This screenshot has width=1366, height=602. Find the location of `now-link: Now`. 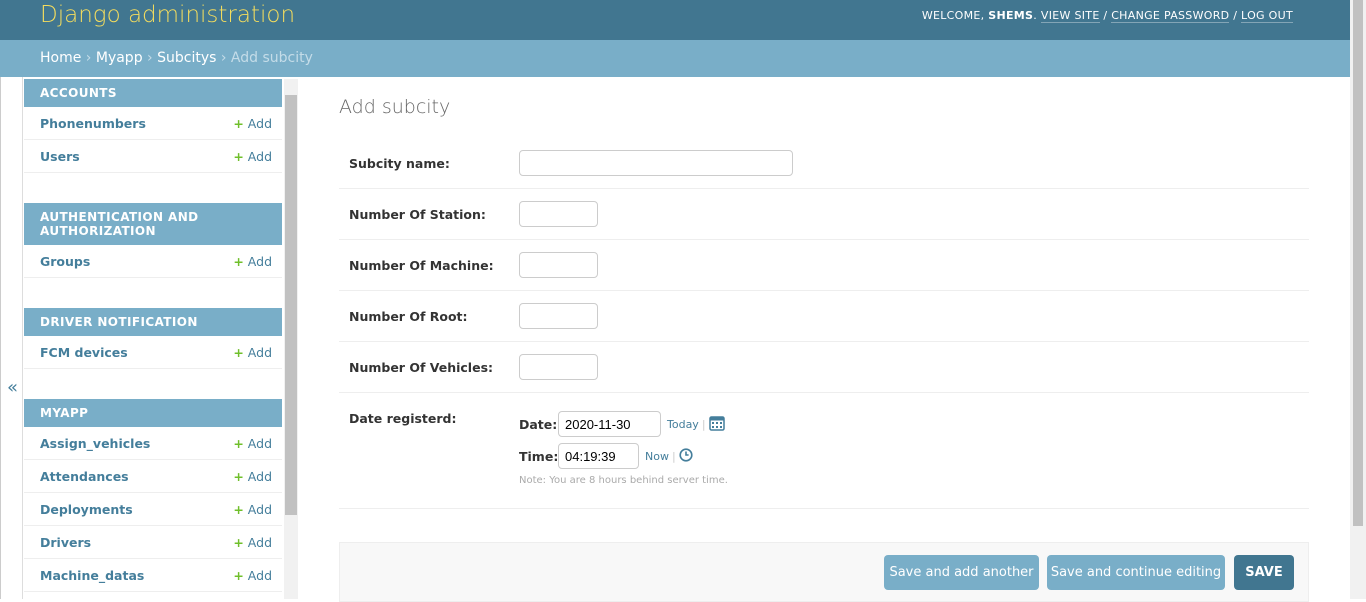

now-link: Now is located at coordinates (657, 456).